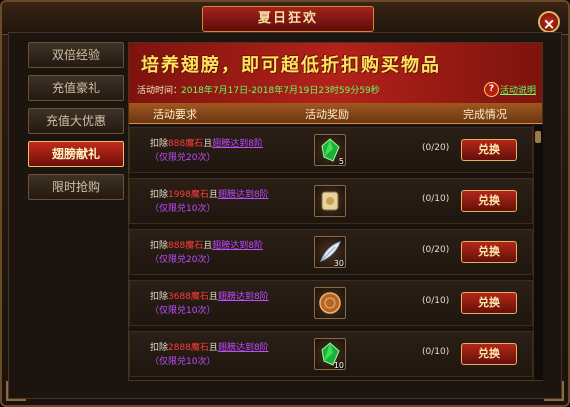 This screenshot has width=570, height=407. What do you see at coordinates (188, 195) in the screenshot?
I see `requirement-price: 1998魔石` at bounding box center [188, 195].